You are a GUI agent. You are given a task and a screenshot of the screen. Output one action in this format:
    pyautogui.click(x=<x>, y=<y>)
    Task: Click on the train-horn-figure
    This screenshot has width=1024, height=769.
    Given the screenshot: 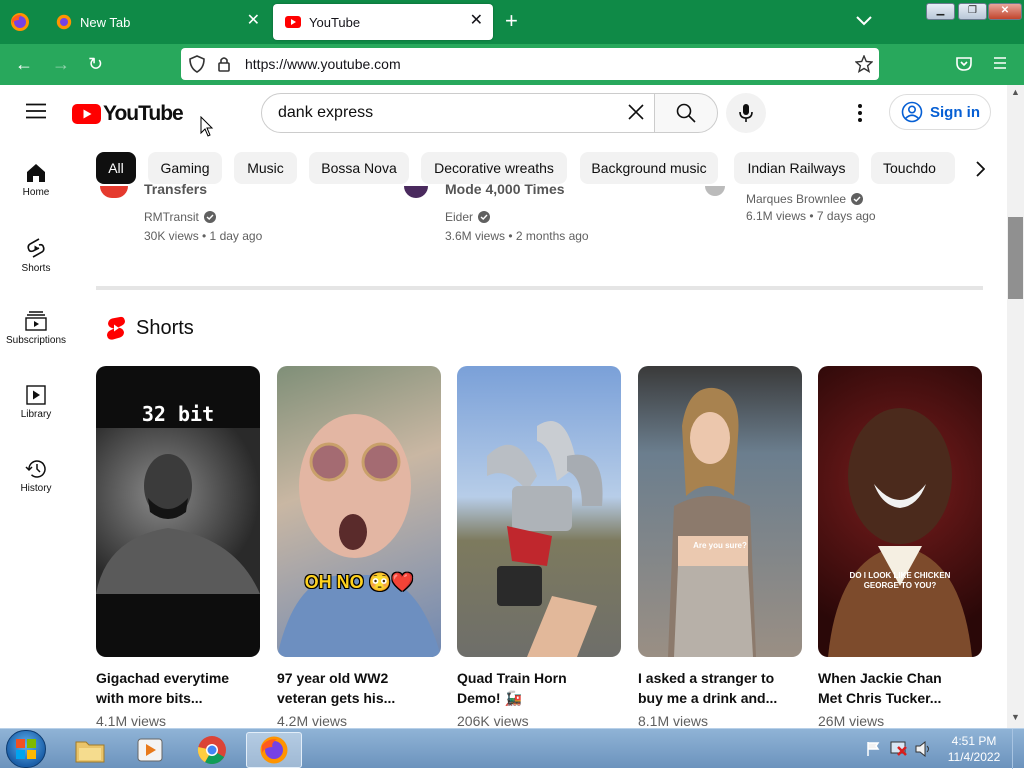 What is the action you would take?
    pyautogui.click(x=545, y=539)
    